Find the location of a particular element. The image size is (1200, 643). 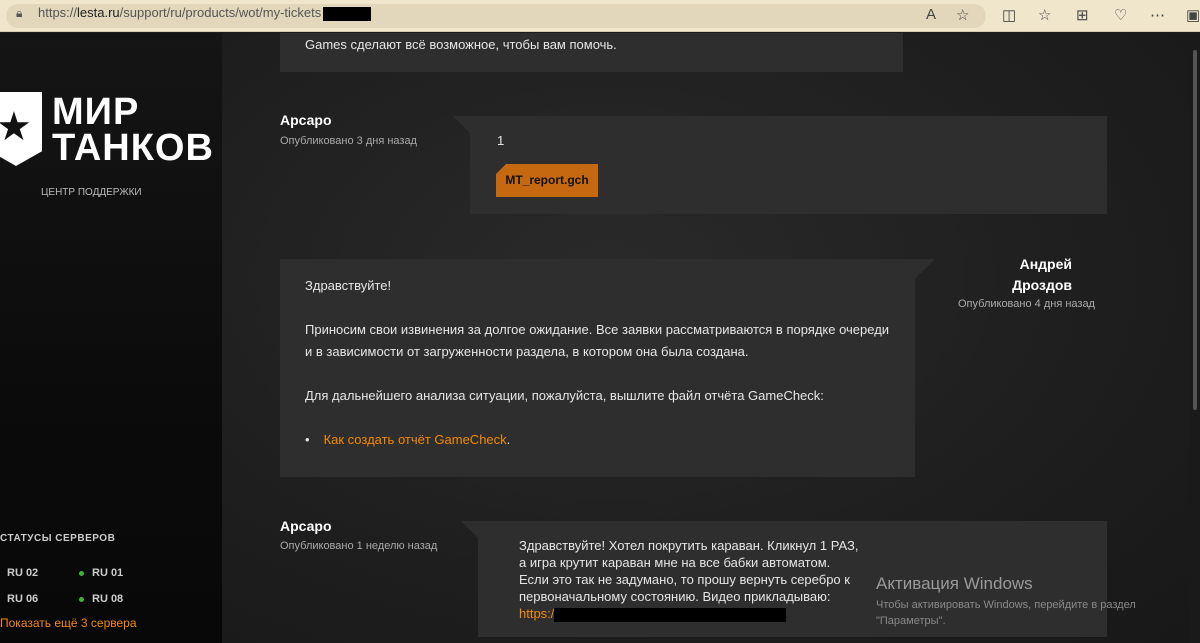

split-screen-icon: ◫ is located at coordinates (1009, 15).